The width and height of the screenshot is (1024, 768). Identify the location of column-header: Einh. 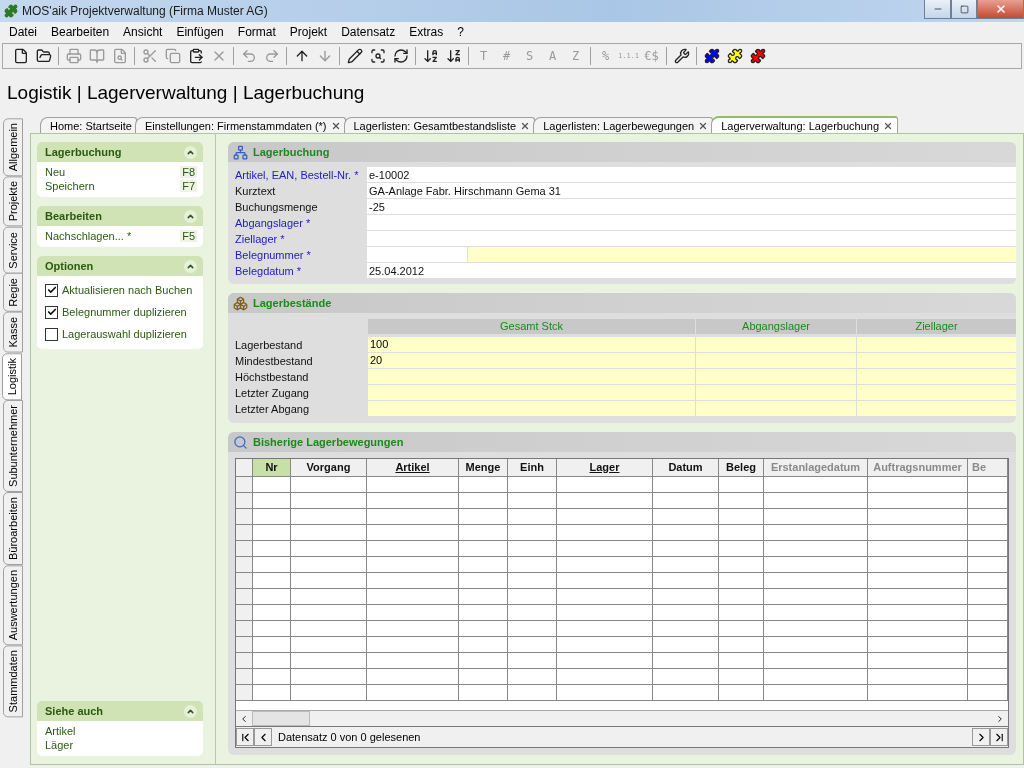
(532, 468).